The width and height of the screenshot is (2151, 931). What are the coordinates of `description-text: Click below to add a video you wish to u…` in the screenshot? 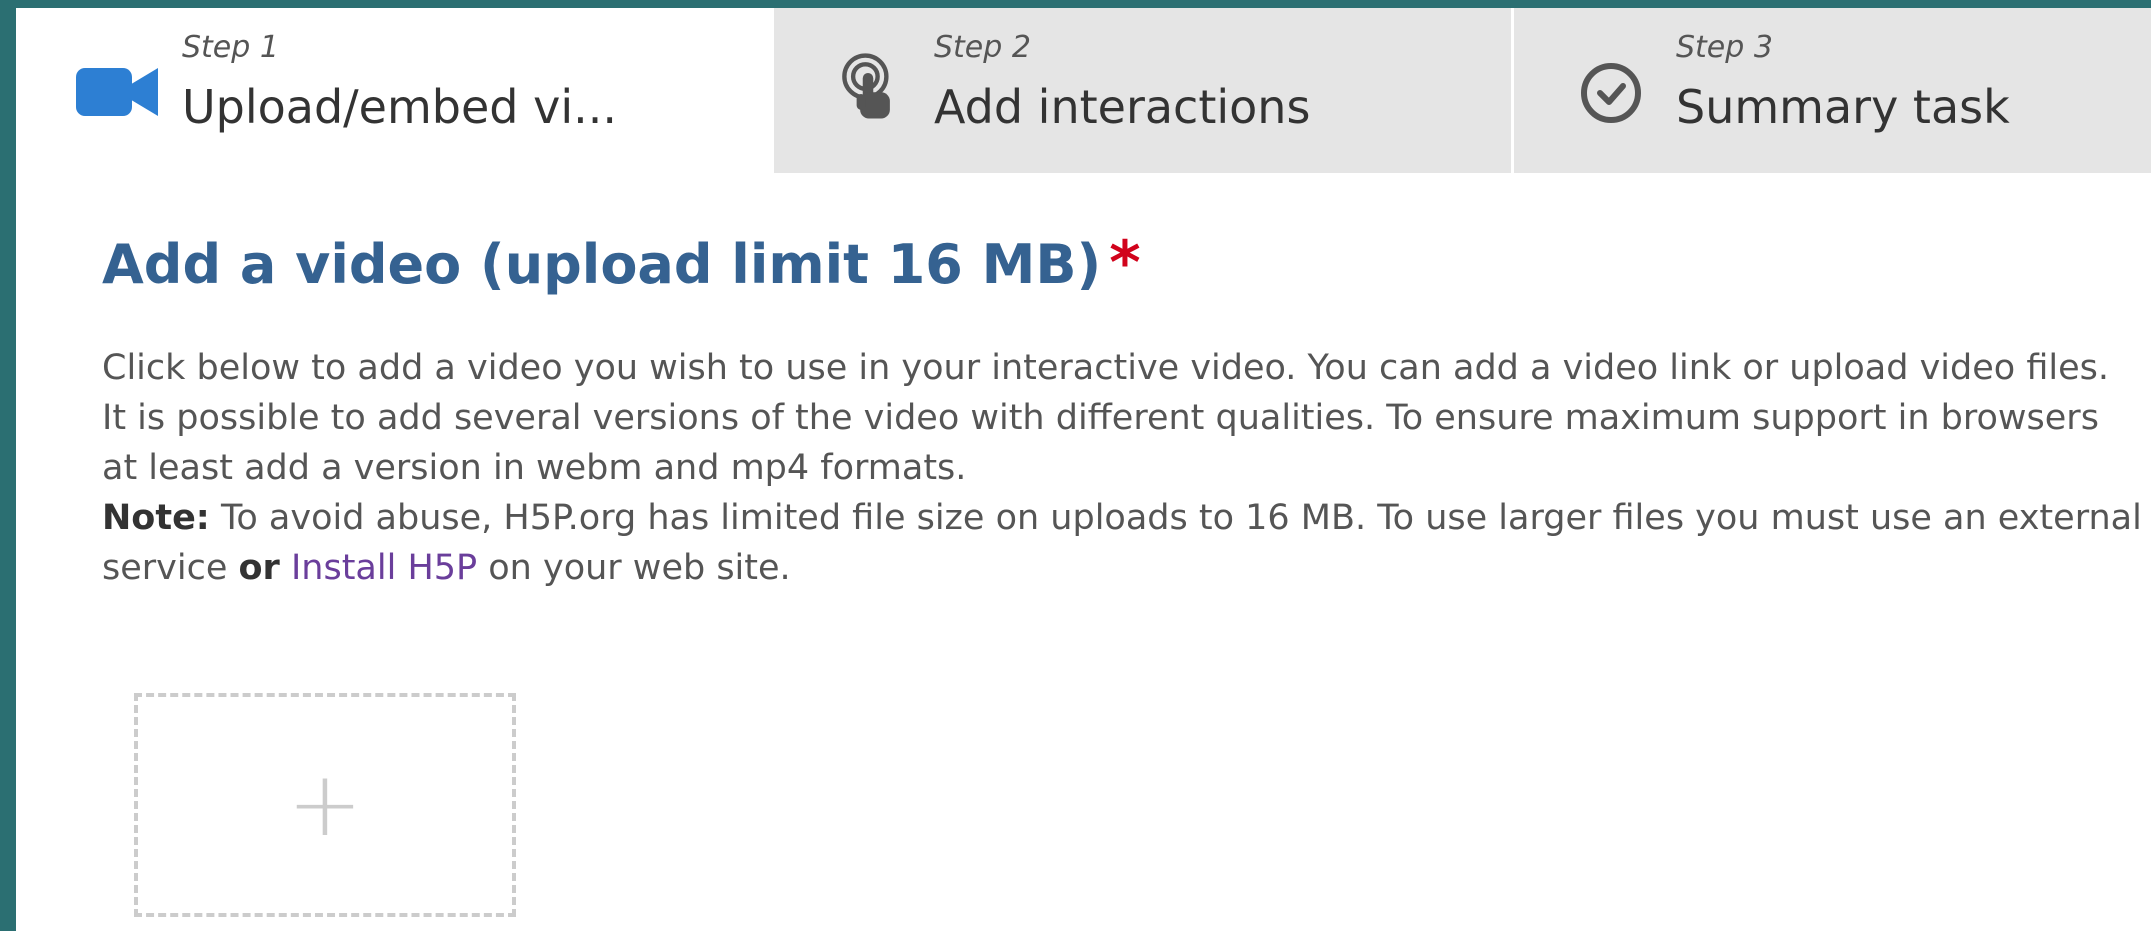 It's located at (1105, 418).